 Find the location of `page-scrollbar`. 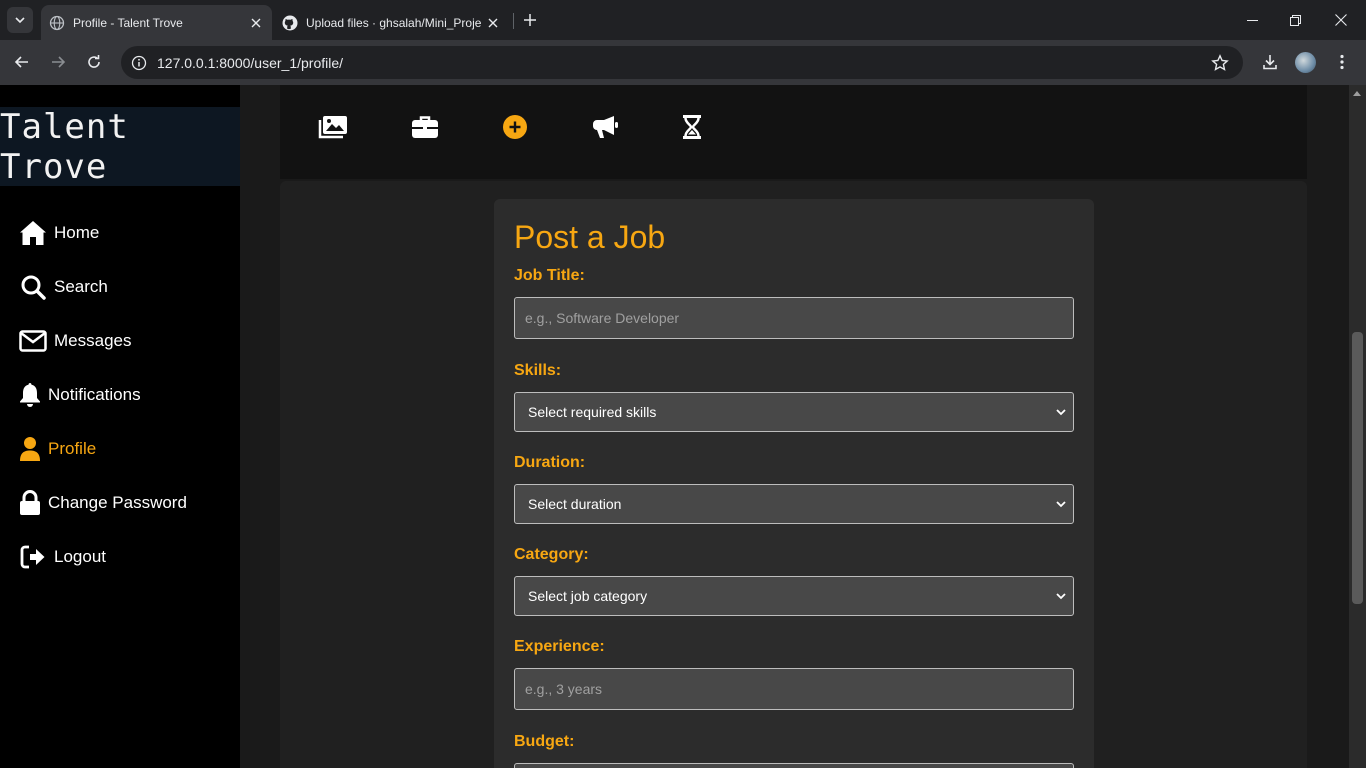

page-scrollbar is located at coordinates (1357, 426).